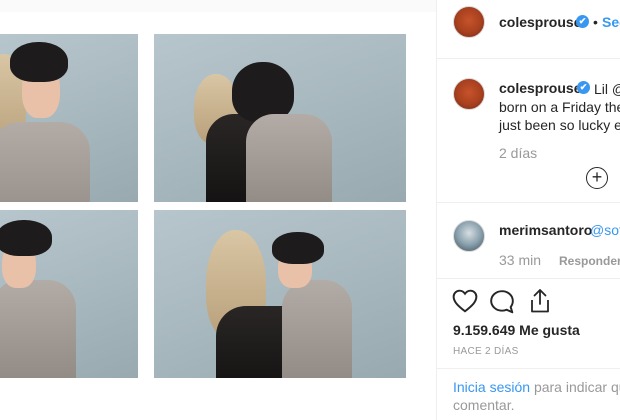 The width and height of the screenshot is (620, 420). What do you see at coordinates (559, 125) in the screenshot?
I see `caption-text-line-3: just been so lucky ev` at bounding box center [559, 125].